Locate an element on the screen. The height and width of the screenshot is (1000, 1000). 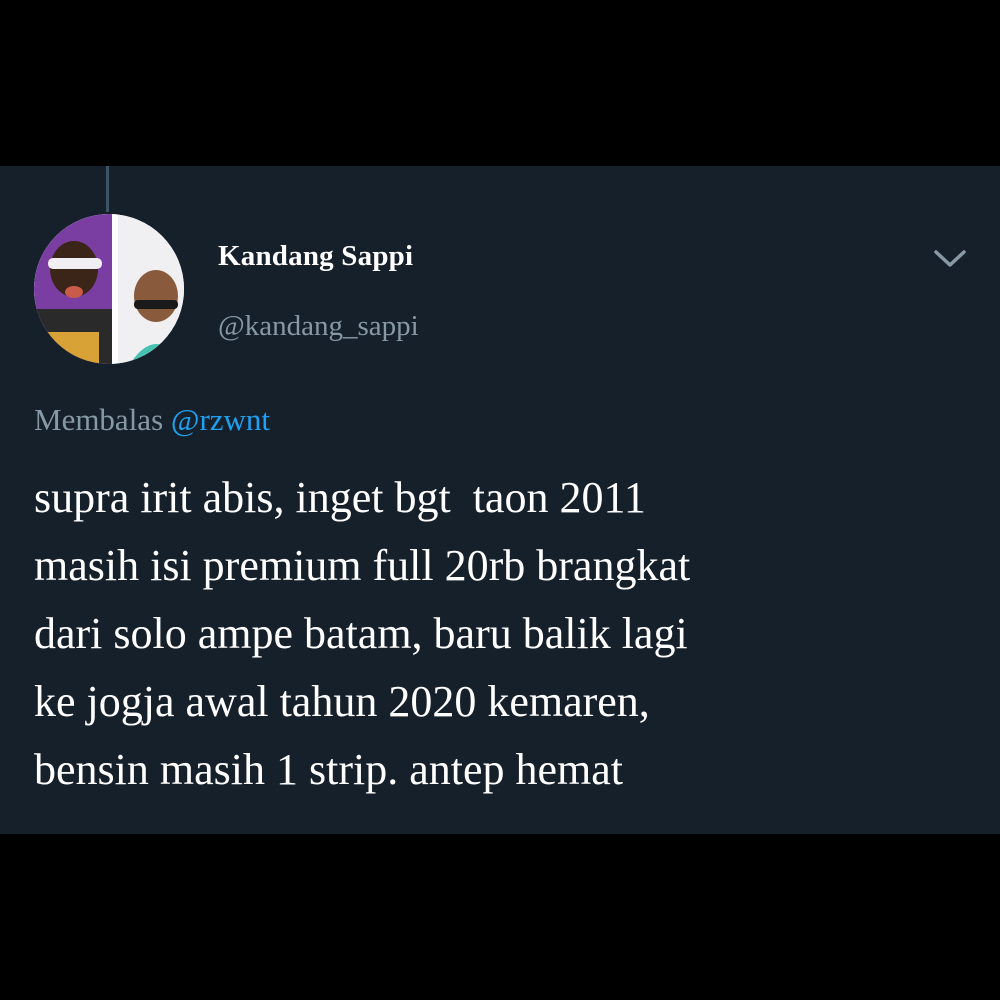
profile-photo-icon is located at coordinates (109, 289).